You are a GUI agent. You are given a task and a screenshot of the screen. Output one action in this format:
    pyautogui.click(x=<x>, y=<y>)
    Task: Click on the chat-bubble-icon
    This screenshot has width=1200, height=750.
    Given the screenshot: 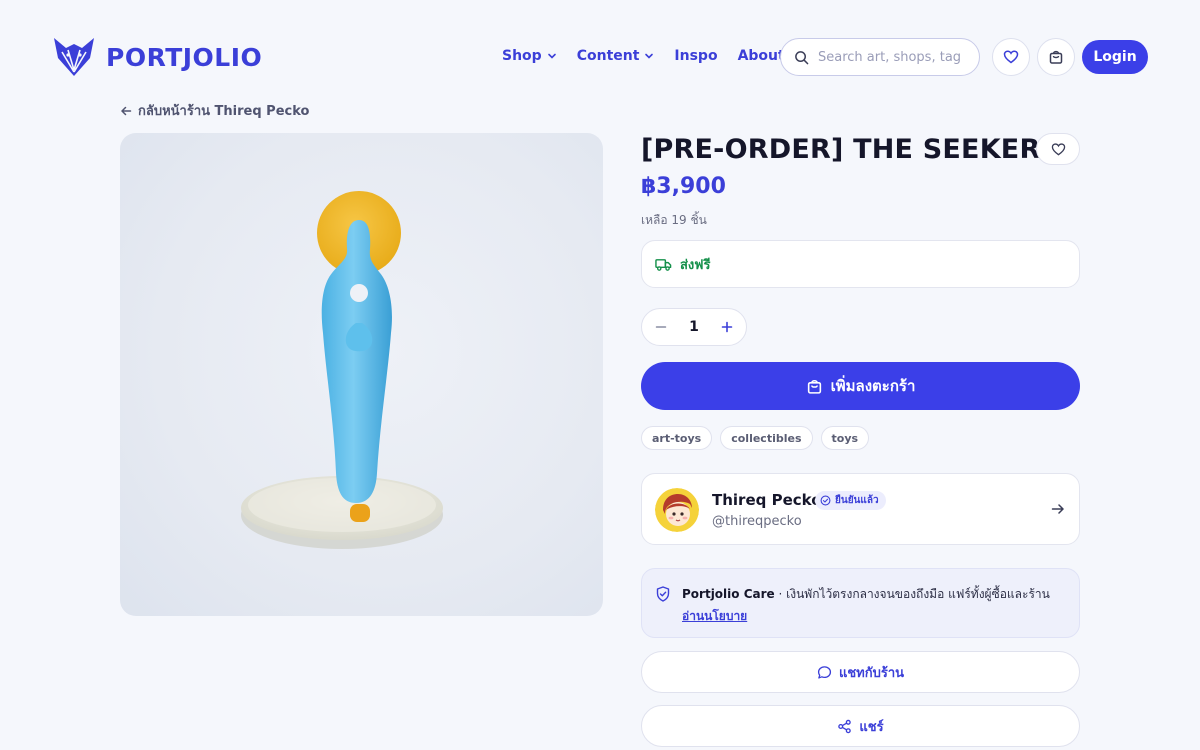 What is the action you would take?
    pyautogui.click(x=824, y=672)
    